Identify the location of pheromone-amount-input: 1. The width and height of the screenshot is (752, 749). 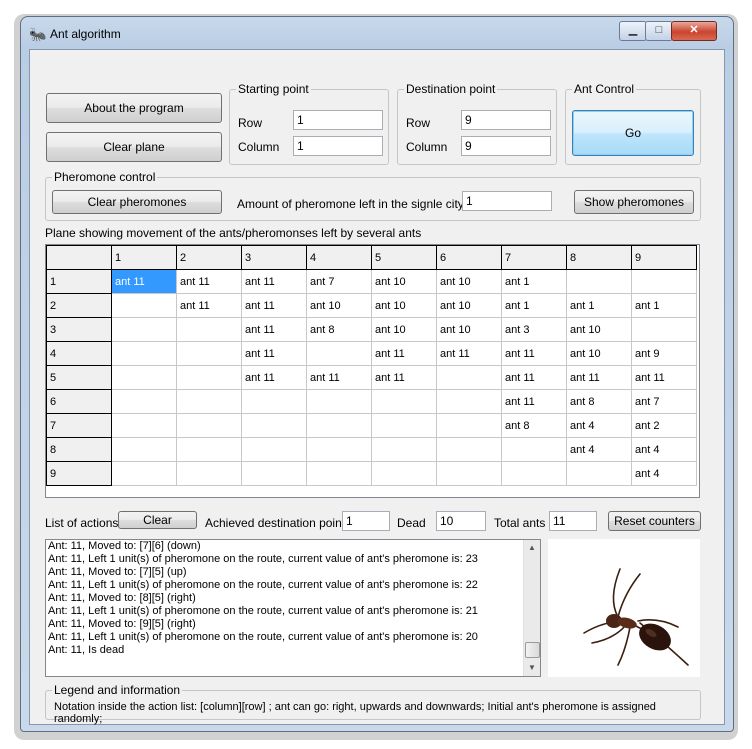
(507, 201).